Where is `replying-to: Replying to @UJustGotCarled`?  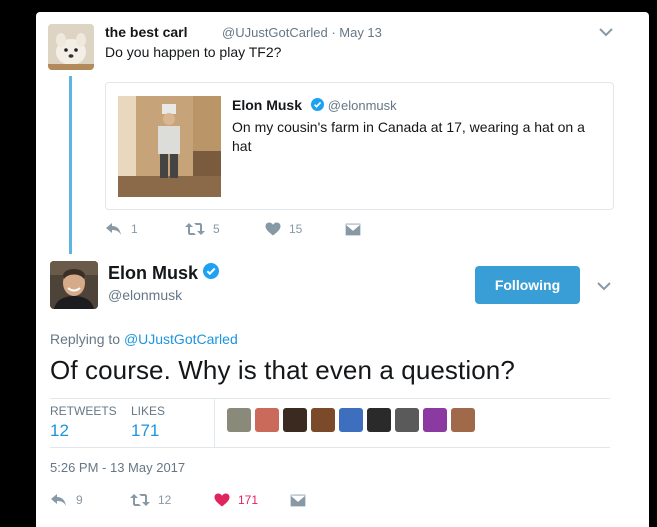
replying-to: Replying to @UJustGotCarled is located at coordinates (144, 339).